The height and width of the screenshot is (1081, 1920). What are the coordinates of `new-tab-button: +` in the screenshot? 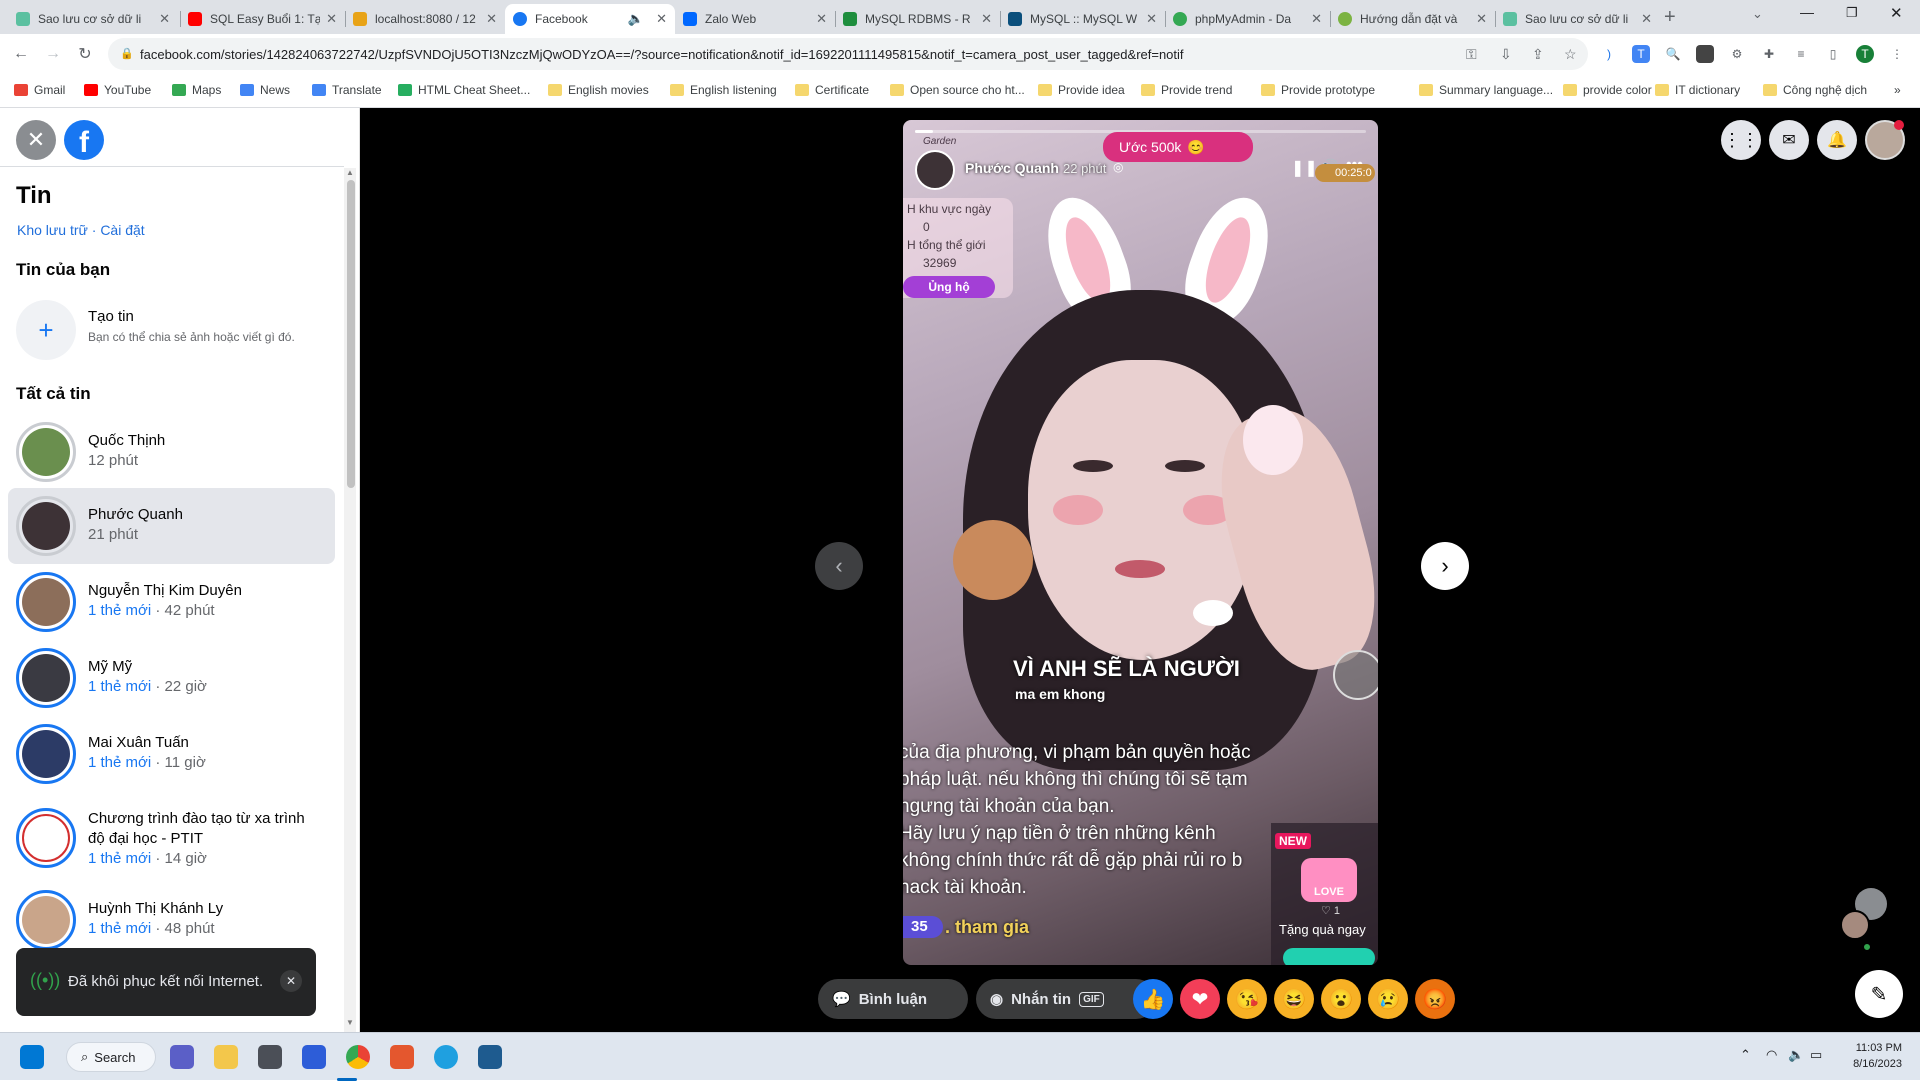 It's located at (1670, 17).